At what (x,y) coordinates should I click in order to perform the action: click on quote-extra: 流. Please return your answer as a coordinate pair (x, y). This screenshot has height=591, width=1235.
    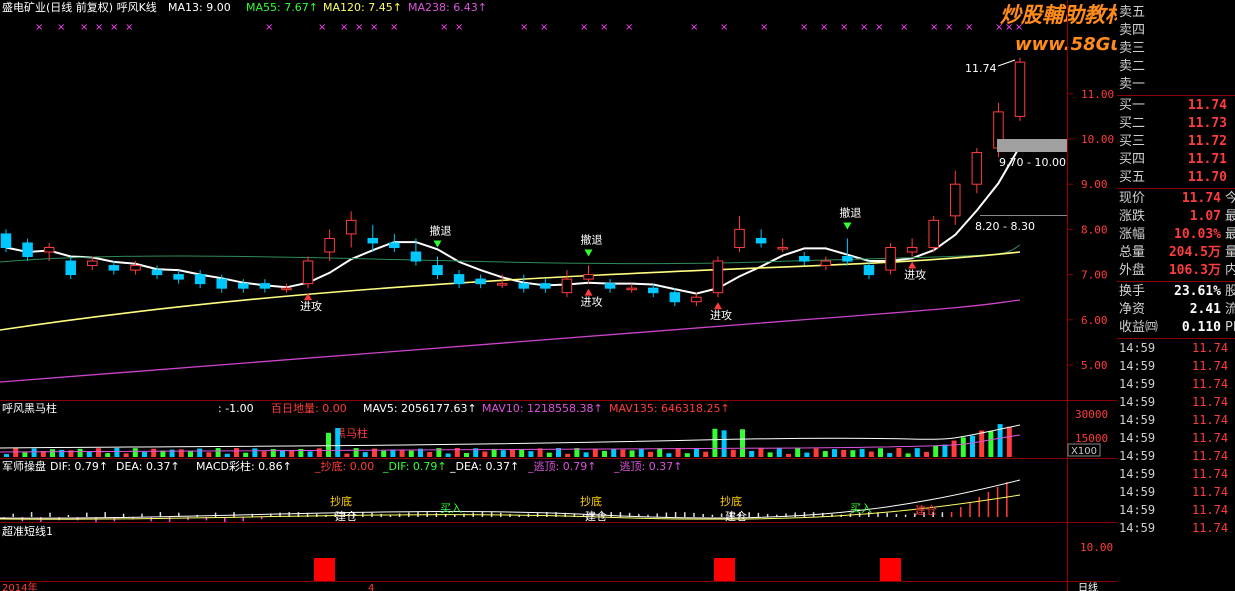
    Looking at the image, I should click on (1230, 309).